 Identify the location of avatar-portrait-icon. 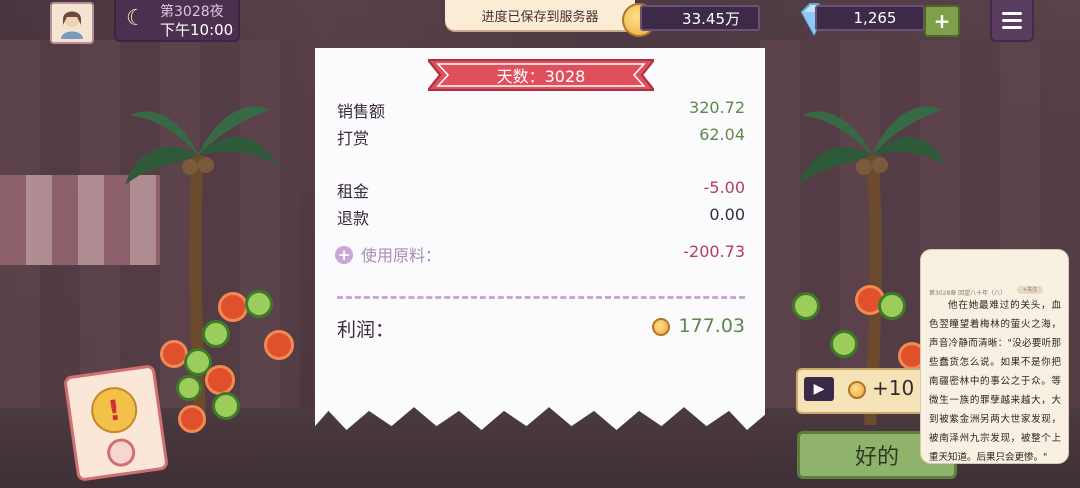
(72, 25).